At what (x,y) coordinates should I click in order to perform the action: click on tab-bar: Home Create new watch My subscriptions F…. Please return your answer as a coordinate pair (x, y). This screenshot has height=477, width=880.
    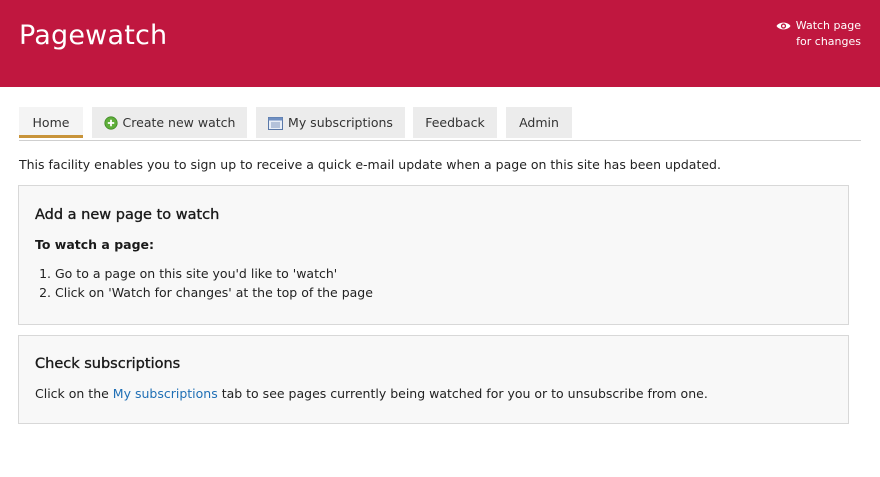
    Looking at the image, I should click on (440, 124).